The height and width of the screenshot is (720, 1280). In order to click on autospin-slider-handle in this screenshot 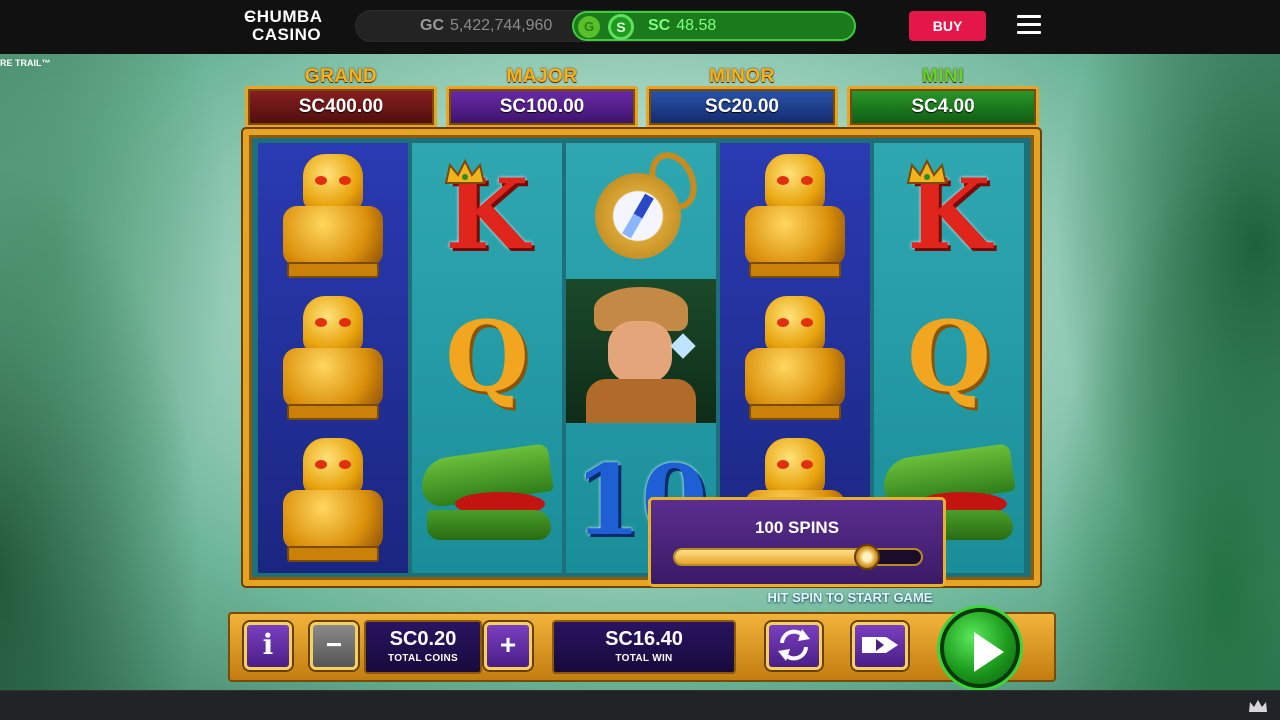, I will do `click(866, 557)`.